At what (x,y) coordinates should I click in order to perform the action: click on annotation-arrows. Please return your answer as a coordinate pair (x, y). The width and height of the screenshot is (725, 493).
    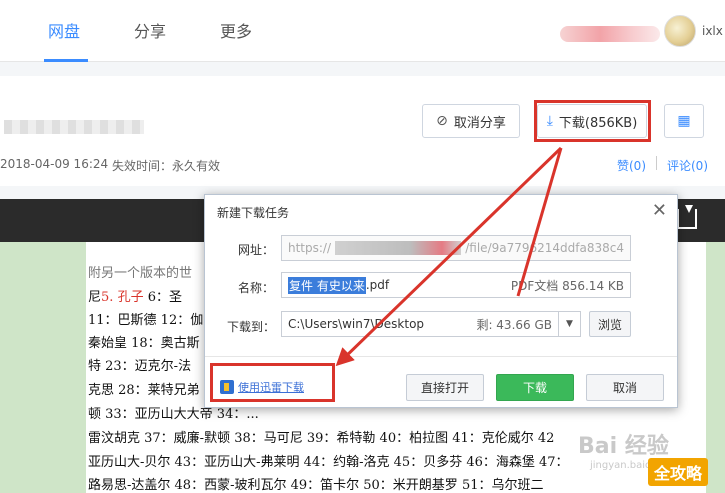
    Looking at the image, I should click on (449, 256).